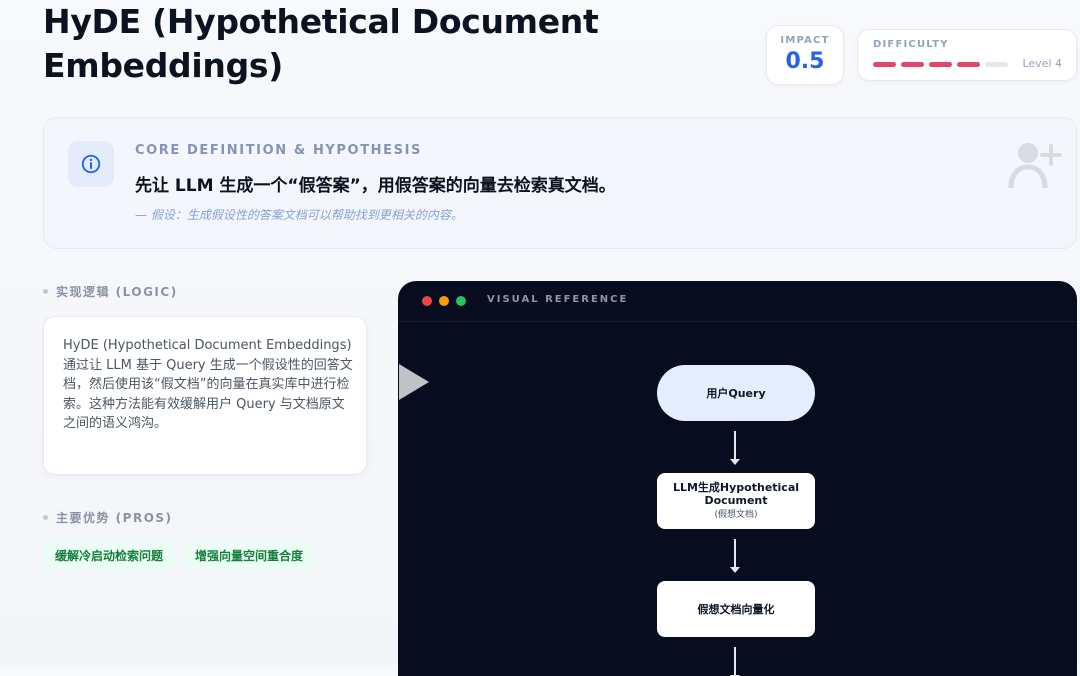 Image resolution: width=1080 pixels, height=676 pixels. I want to click on definition-main: 先让 LLM 生成一个“假答案”，用假答案的向量去检索真文档。, so click(375, 186).